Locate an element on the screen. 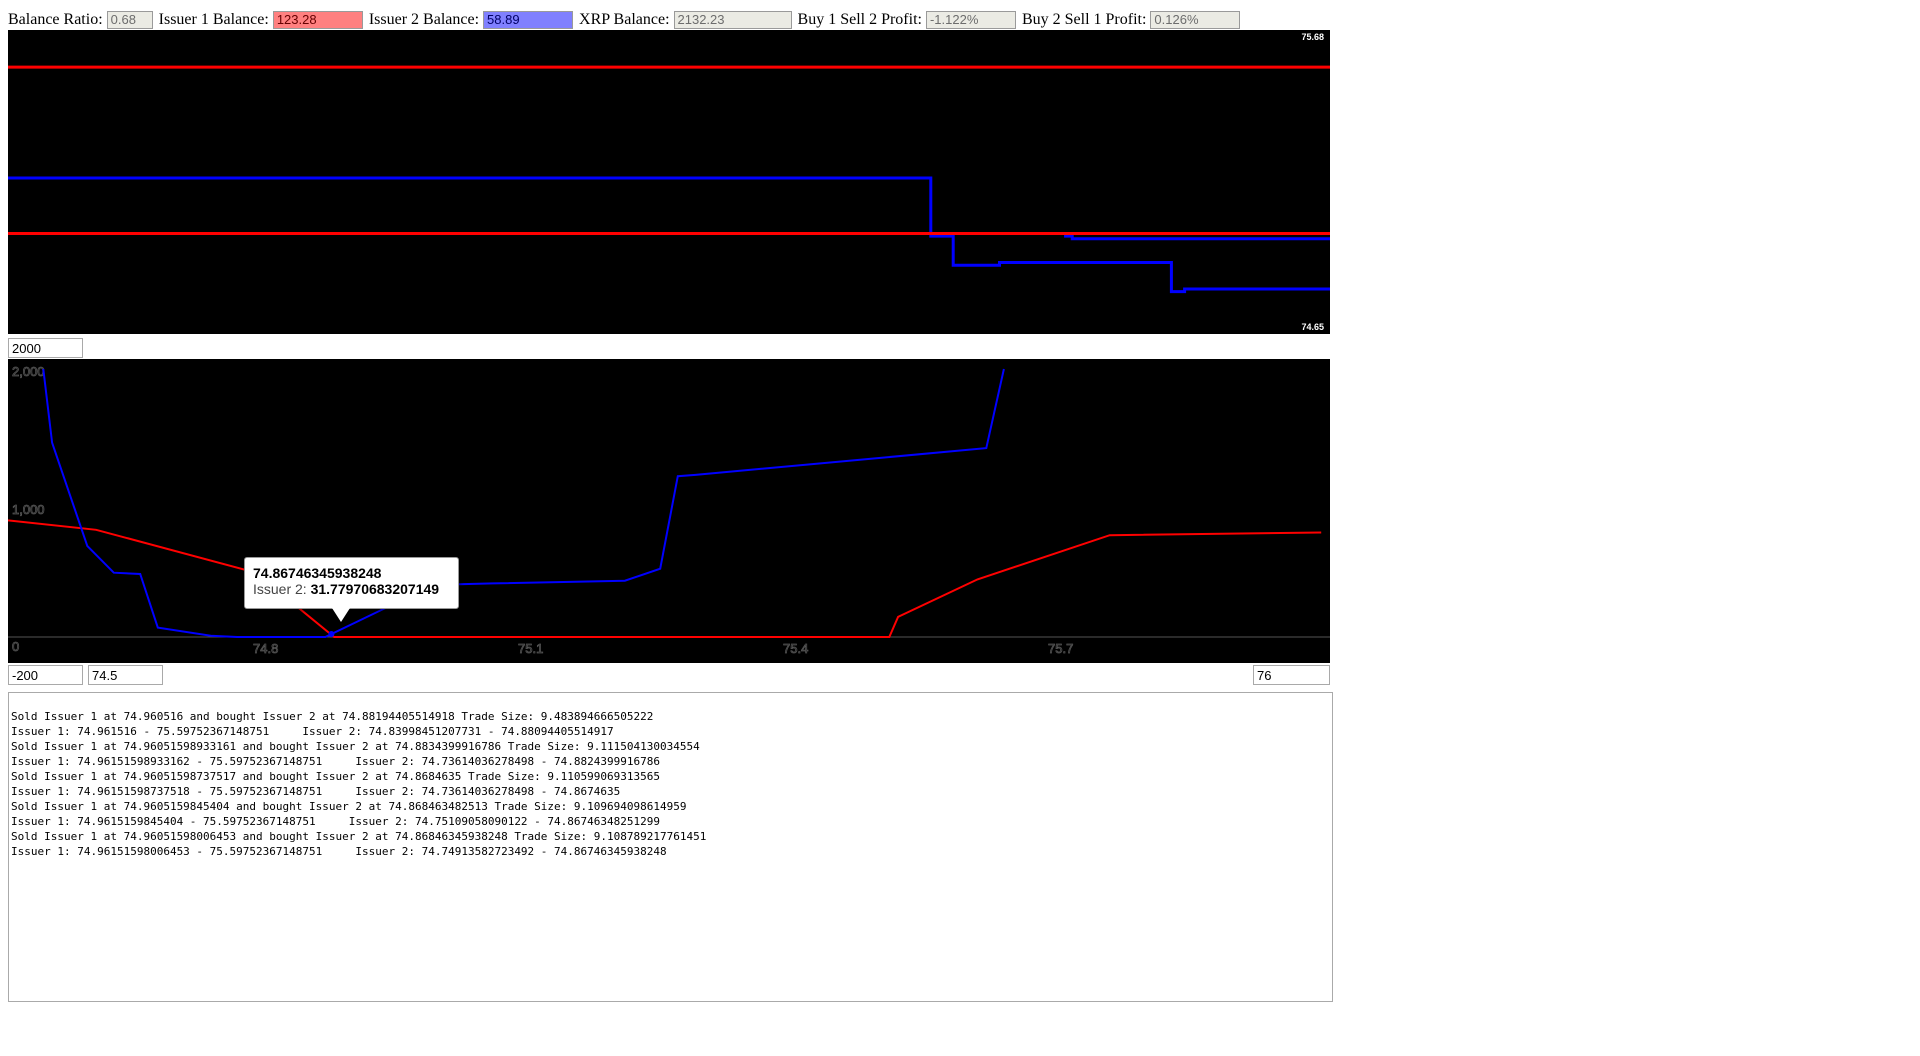 The height and width of the screenshot is (1056, 1920). issuer1-depth-line is located at coordinates (665, 578).